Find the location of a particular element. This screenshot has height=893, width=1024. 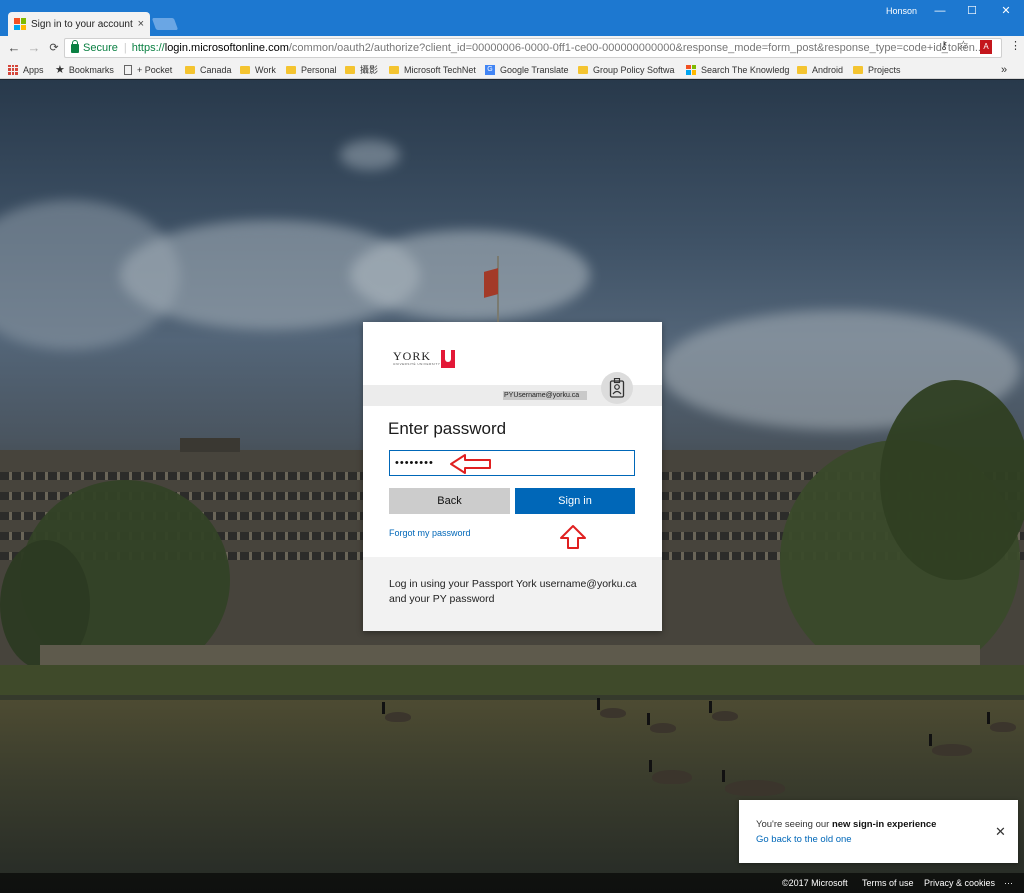

bookmark-label: 攝影 is located at coordinates (369, 70).